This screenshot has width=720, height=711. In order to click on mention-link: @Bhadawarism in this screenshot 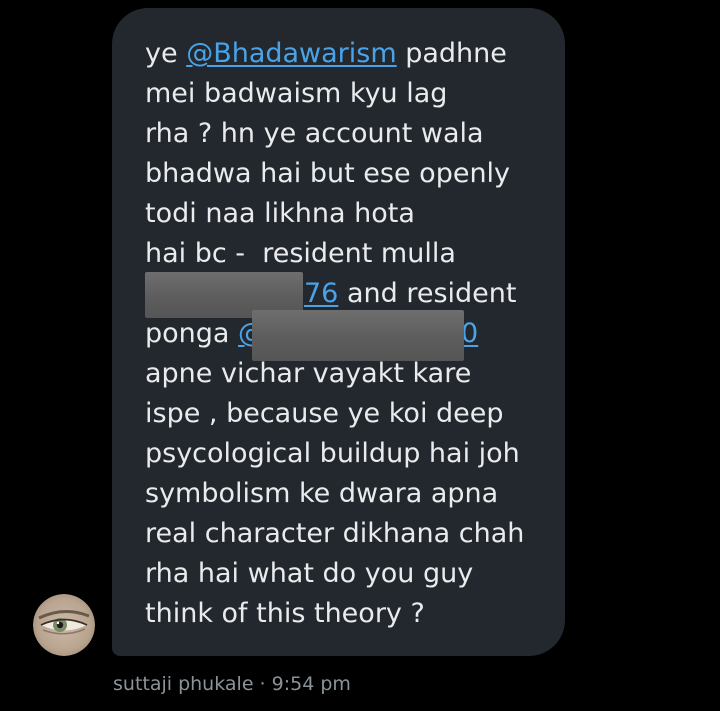, I will do `click(291, 53)`.